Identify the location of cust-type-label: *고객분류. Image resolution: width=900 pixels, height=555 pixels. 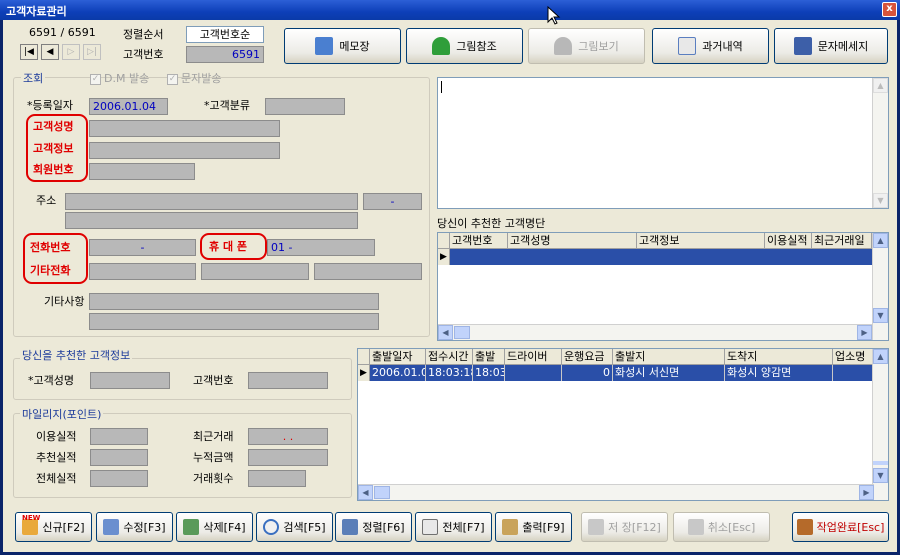
(227, 105).